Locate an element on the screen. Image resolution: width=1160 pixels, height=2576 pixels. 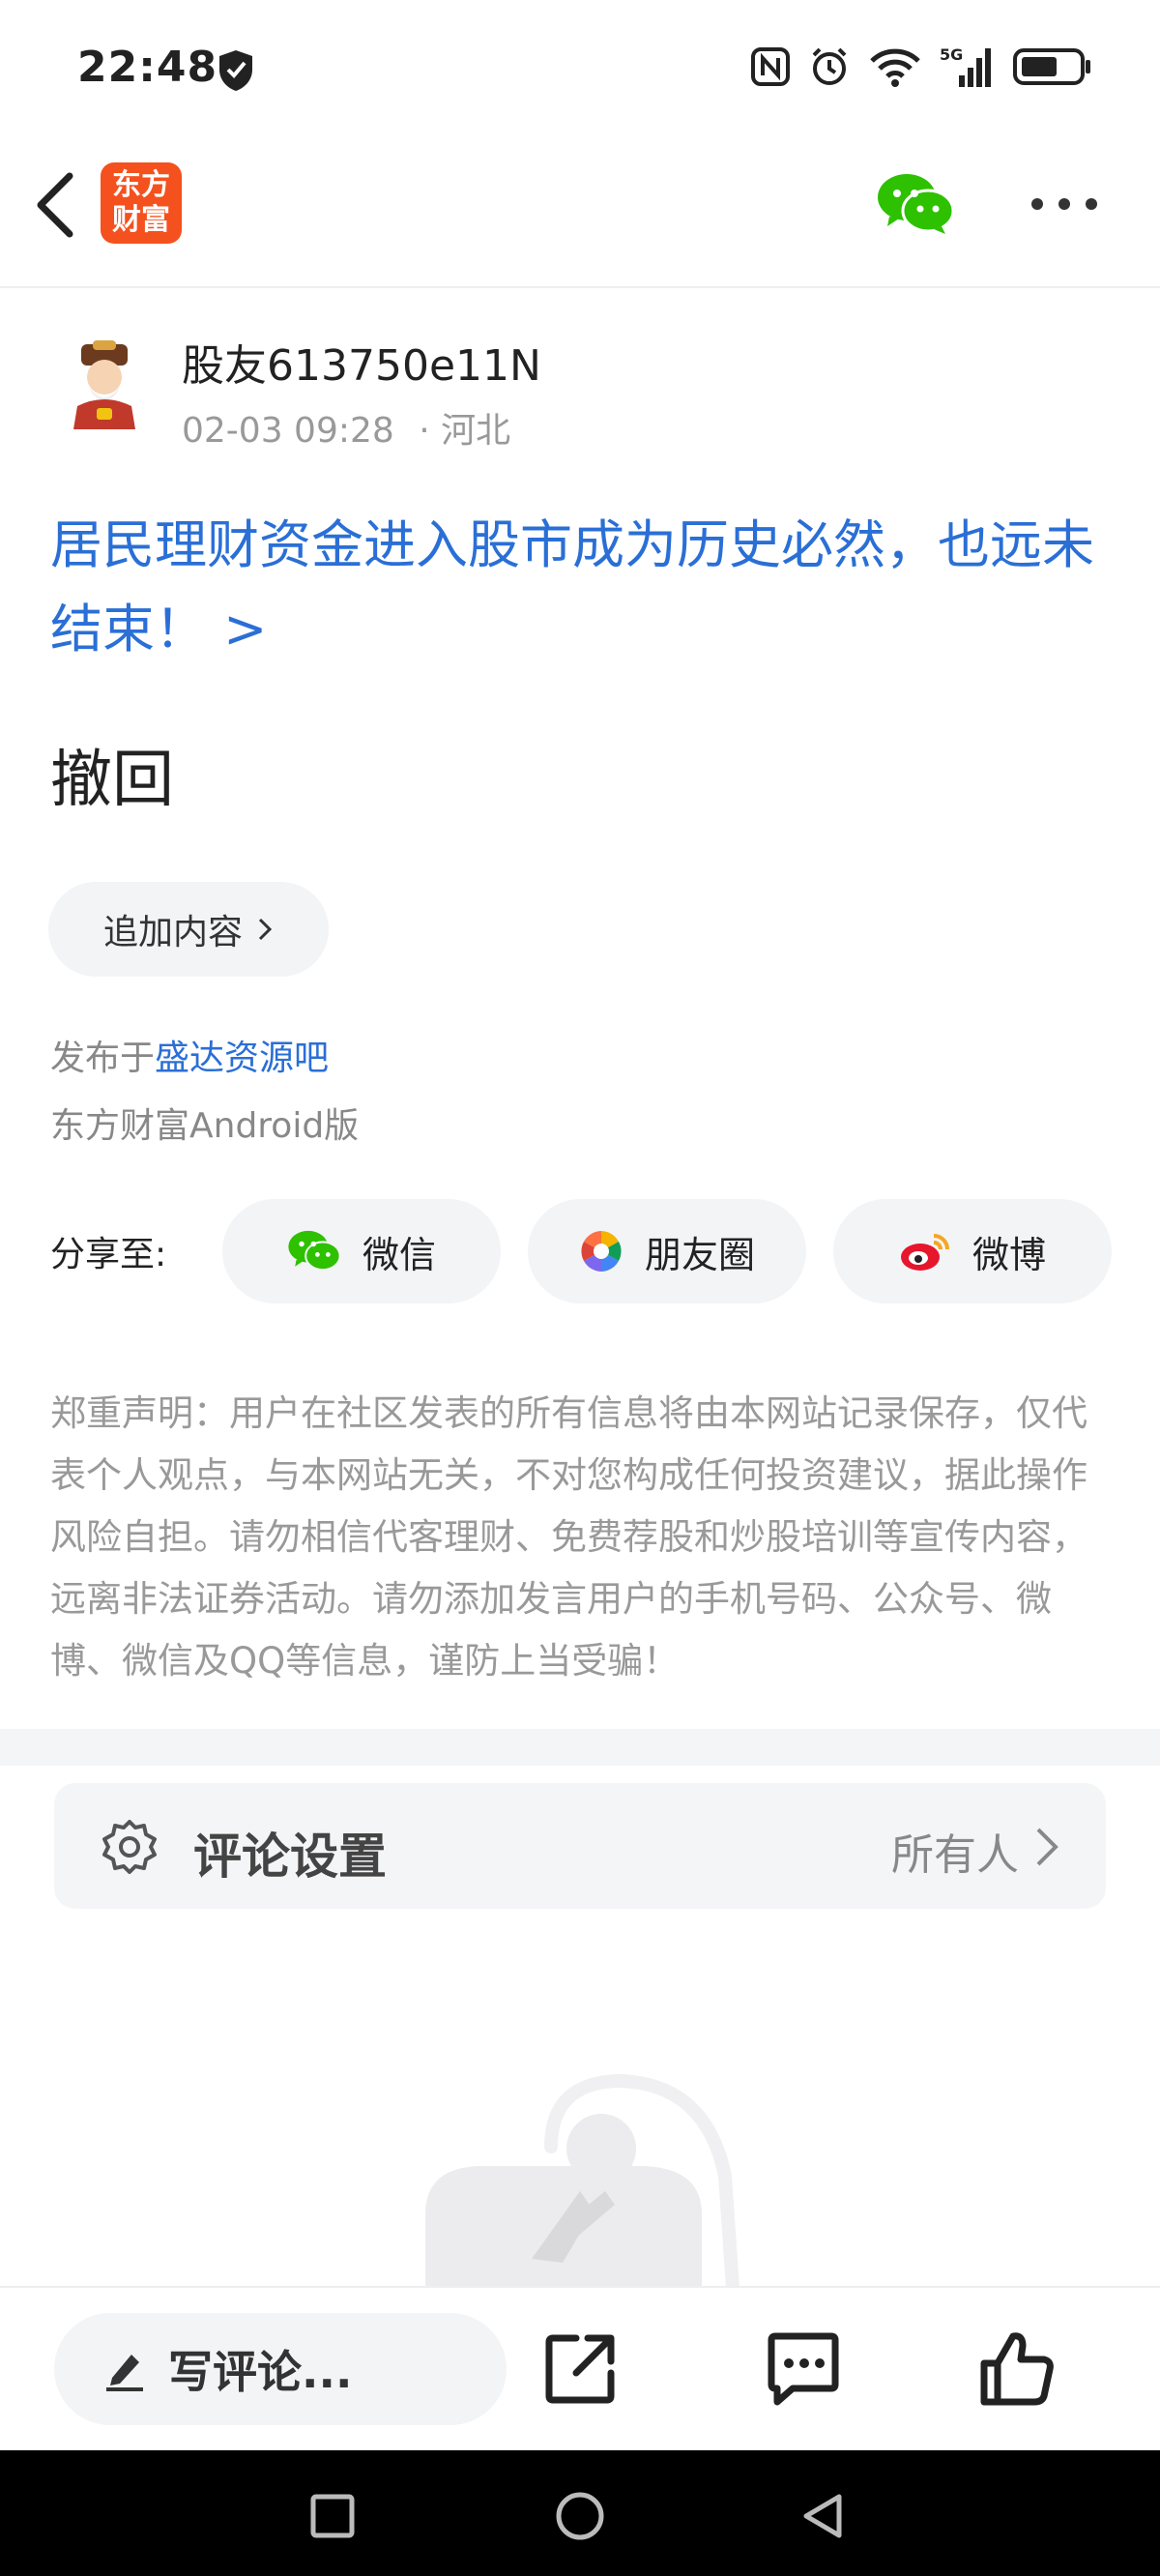
logo-text-top: 东方 is located at coordinates (141, 185).